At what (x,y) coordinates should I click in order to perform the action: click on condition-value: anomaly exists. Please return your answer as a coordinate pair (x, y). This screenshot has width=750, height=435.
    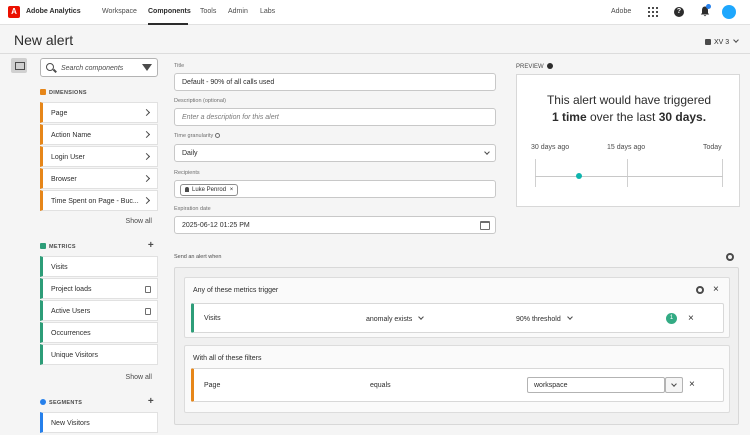
    Looking at the image, I should click on (389, 319).